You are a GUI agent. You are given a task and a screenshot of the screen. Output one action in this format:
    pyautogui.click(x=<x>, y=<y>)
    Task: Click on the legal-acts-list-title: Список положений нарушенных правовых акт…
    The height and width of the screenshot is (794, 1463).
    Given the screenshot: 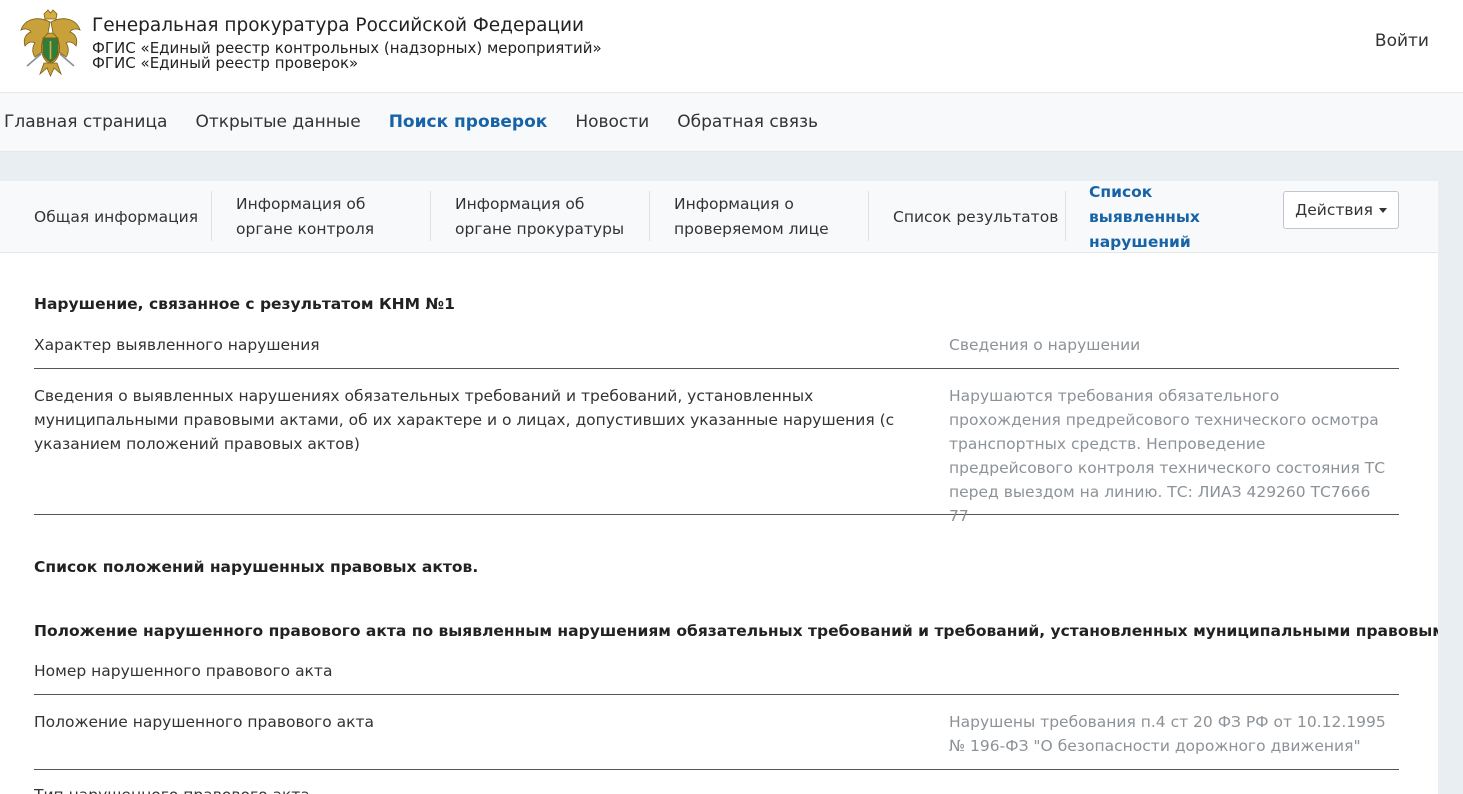 What is the action you would take?
    pyautogui.click(x=256, y=567)
    